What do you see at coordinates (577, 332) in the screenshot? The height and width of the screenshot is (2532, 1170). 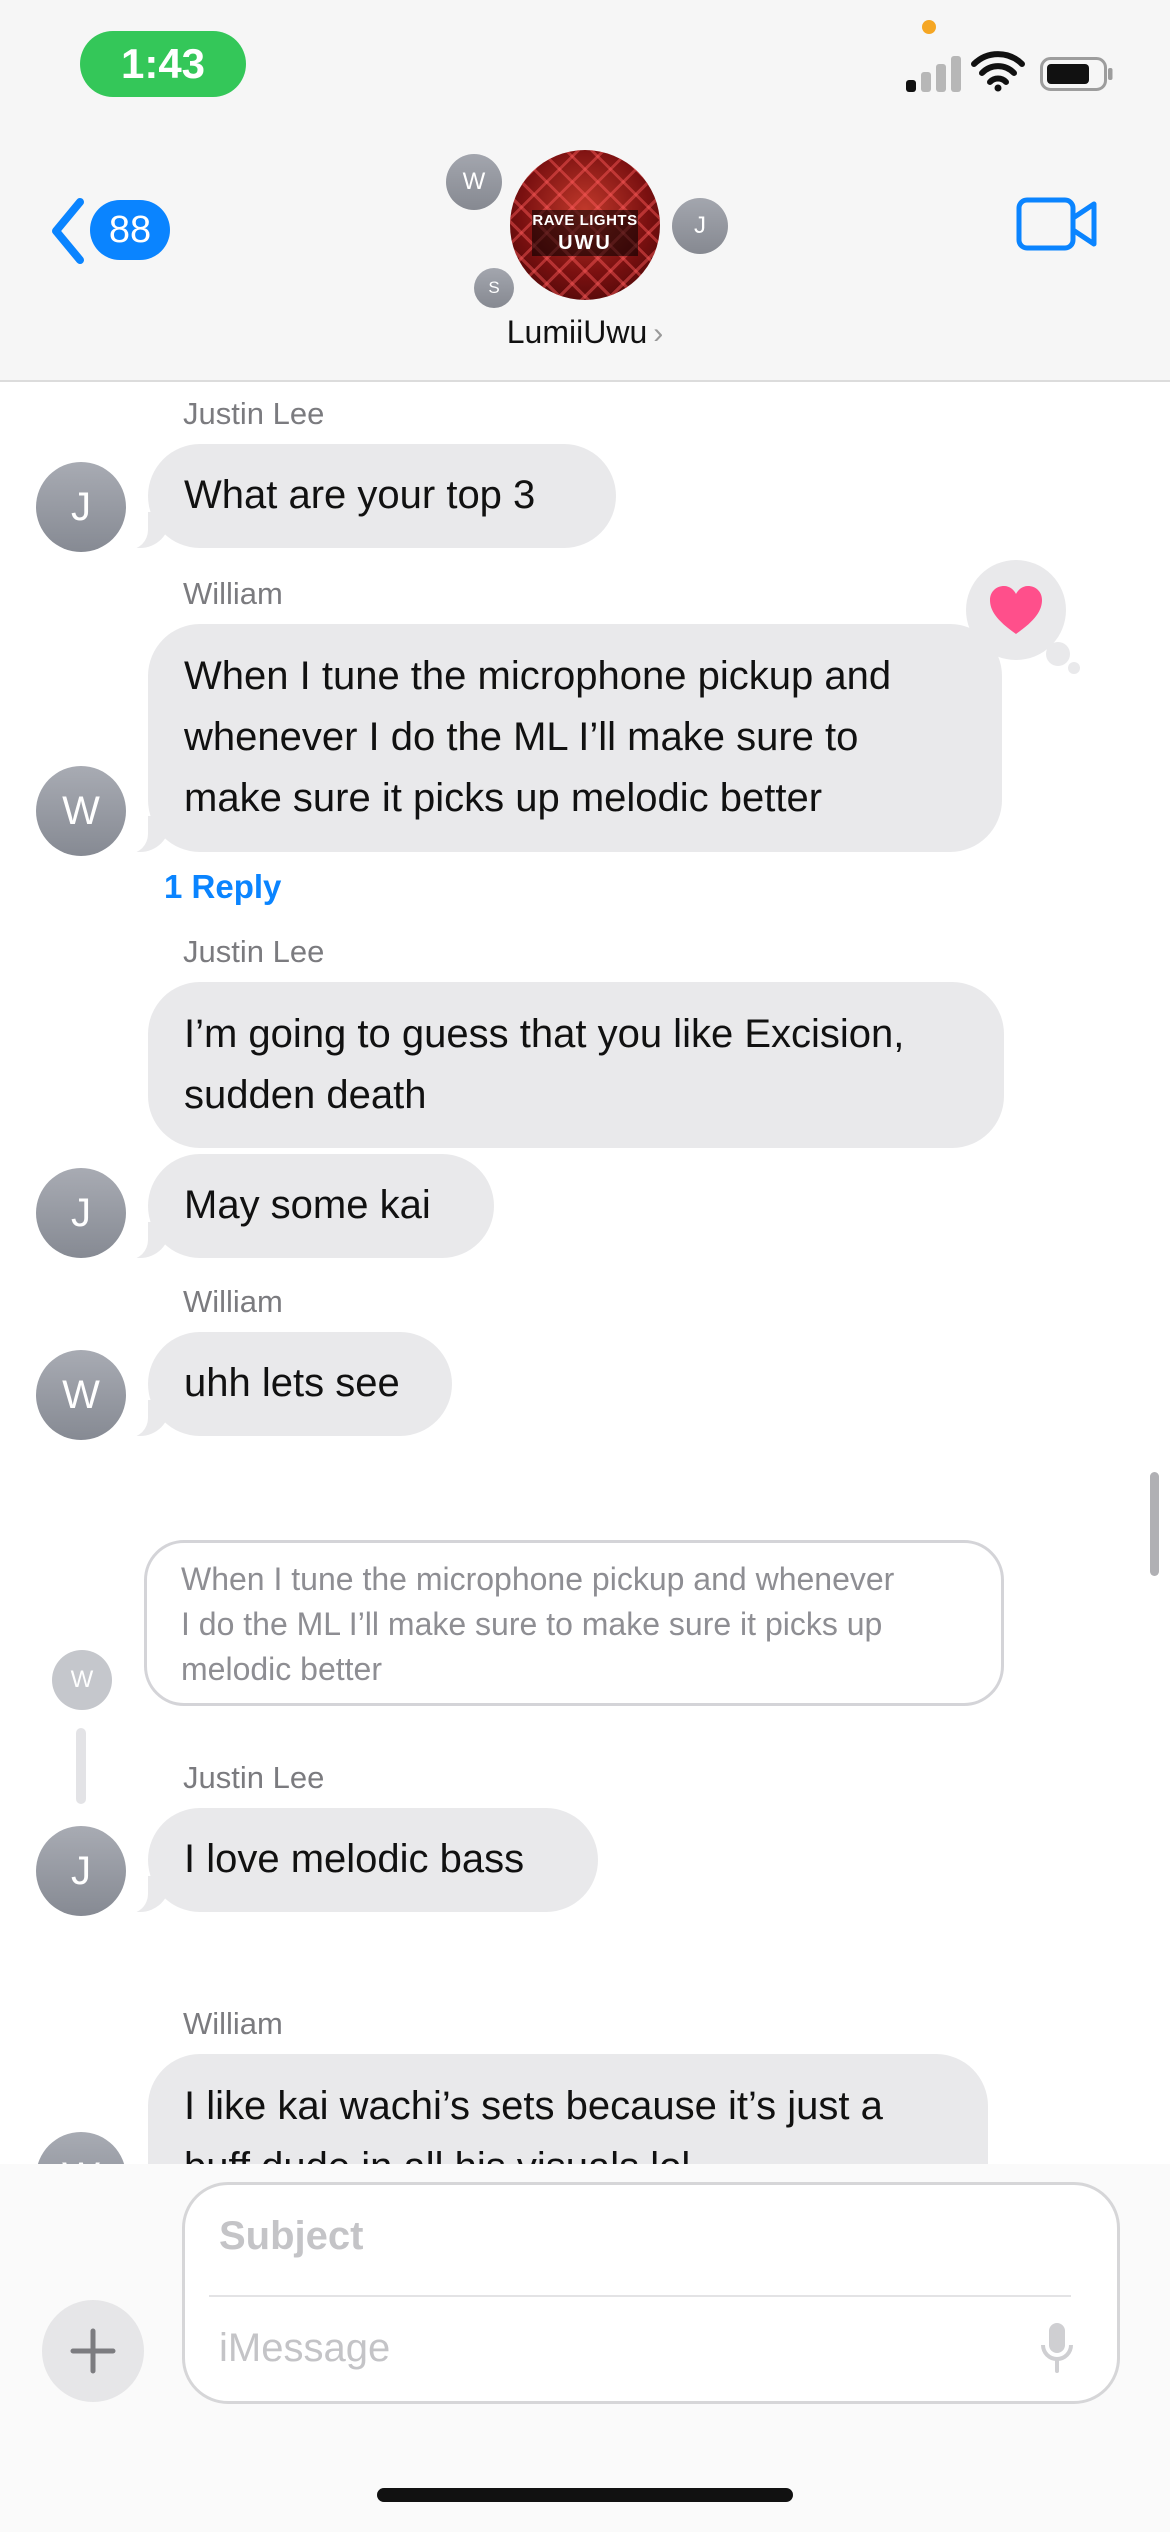 I see `group-name: LumiiUwu` at bounding box center [577, 332].